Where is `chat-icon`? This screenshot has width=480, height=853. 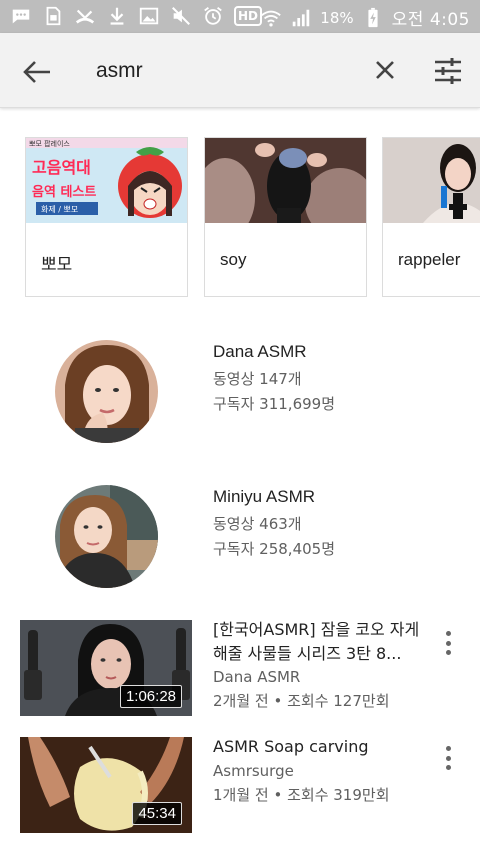 chat-icon is located at coordinates (21, 16).